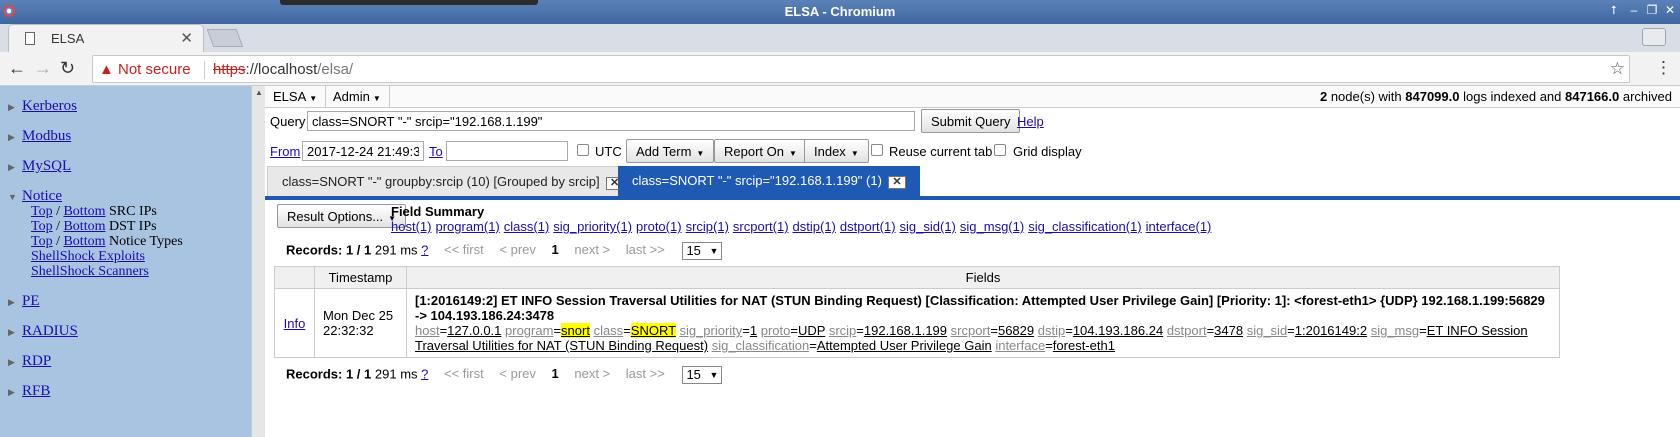 This screenshot has width=1680, height=437. I want to click on new-tab-button, so click(225, 38).